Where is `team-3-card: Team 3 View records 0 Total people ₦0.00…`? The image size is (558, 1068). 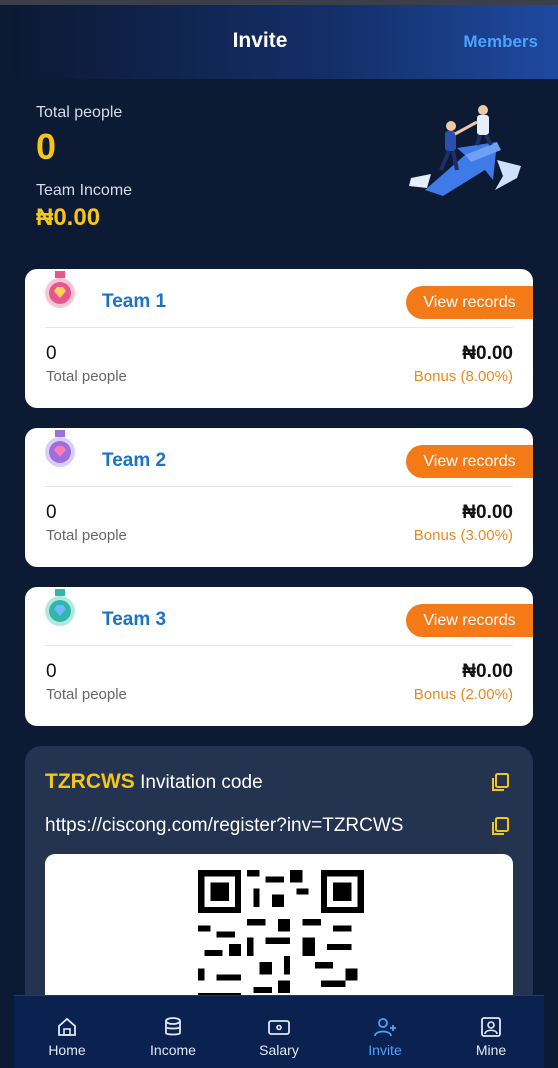
team-3-card: Team 3 View records 0 Total people ₦0.00… is located at coordinates (279, 656).